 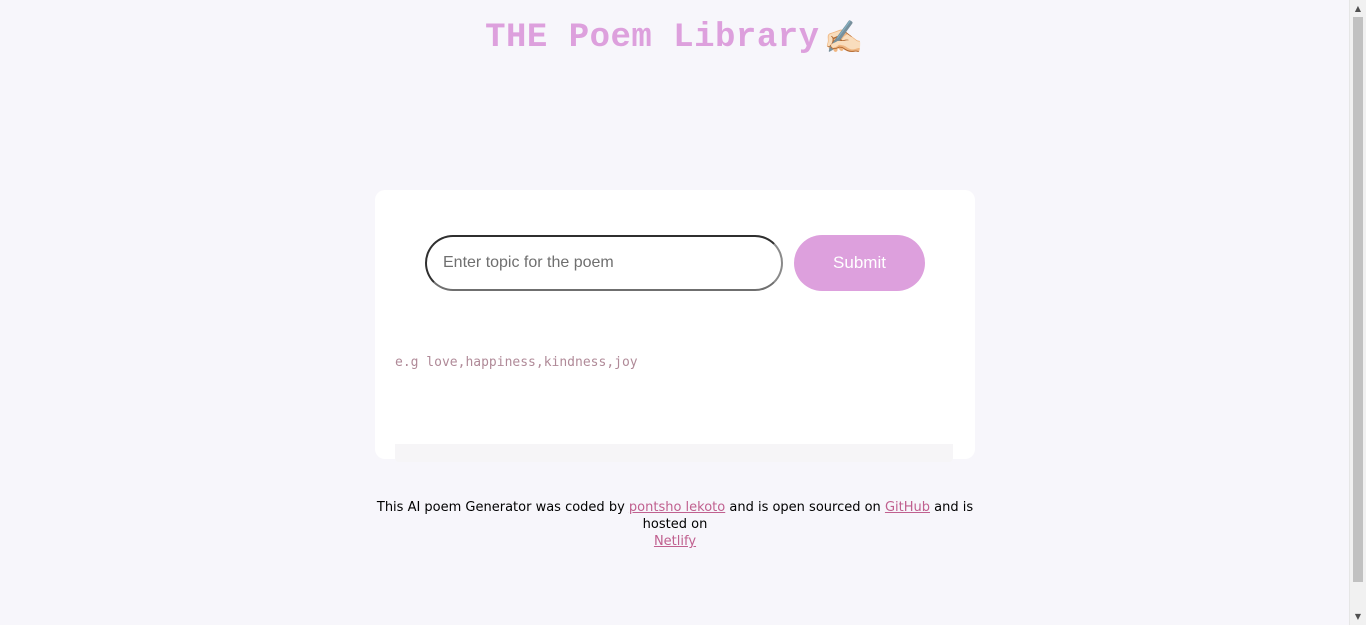 What do you see at coordinates (675, 541) in the screenshot?
I see `netlify-link: Netlify` at bounding box center [675, 541].